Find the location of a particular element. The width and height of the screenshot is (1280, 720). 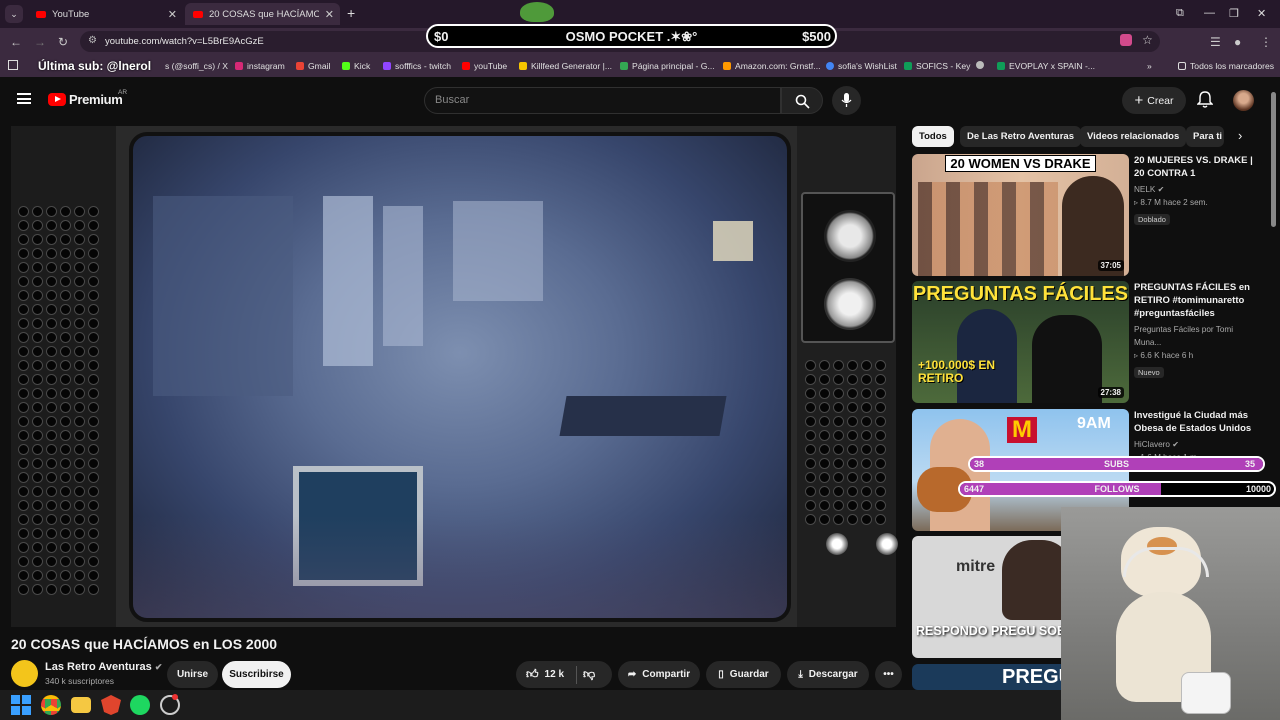

chip-from-channel: De Las Retro Aventuras is located at coordinates (1020, 136).